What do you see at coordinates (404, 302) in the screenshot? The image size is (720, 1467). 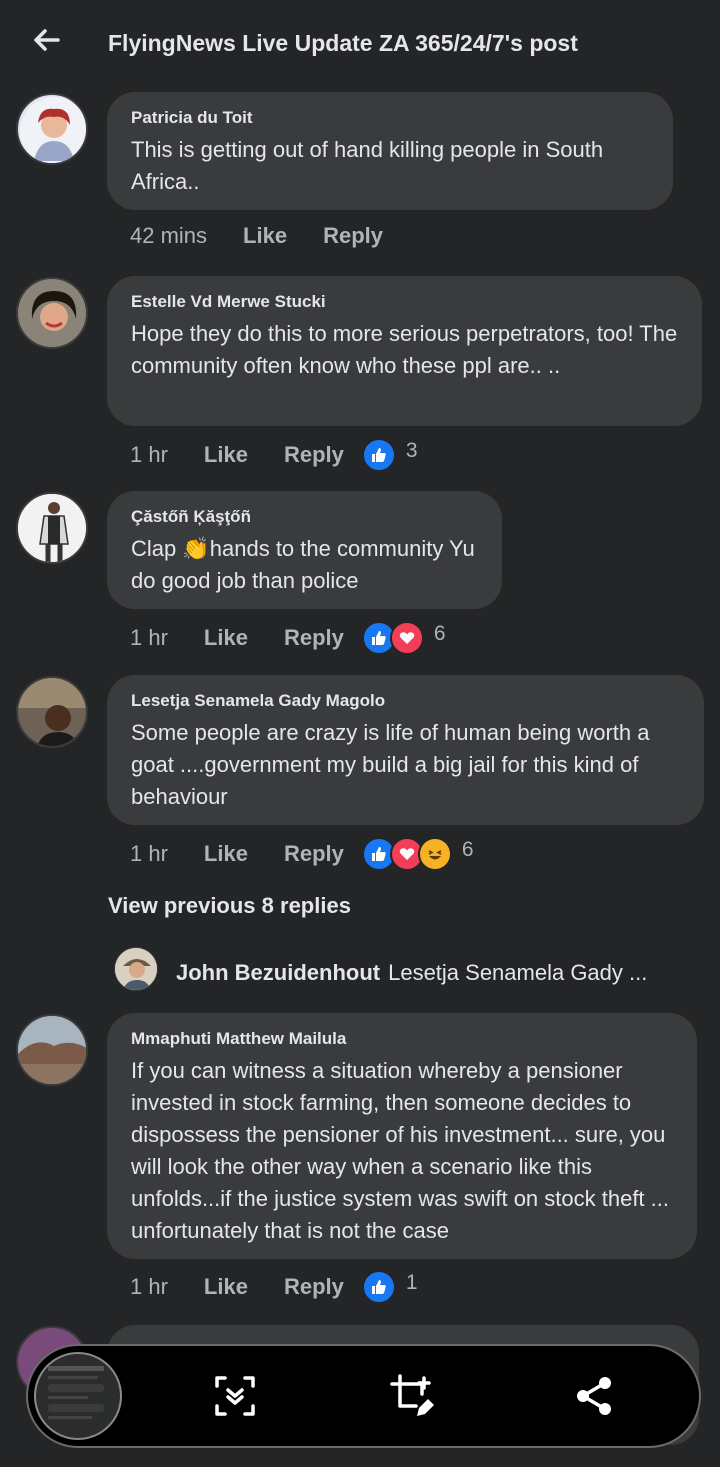 I see `commenter-name: Estelle Vd Merwe Stucki` at bounding box center [404, 302].